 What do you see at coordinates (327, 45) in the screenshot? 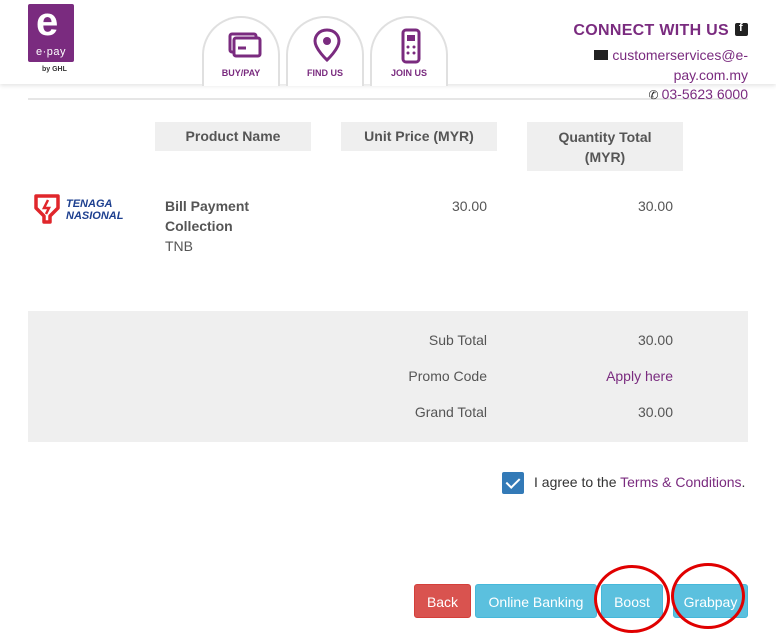
I see `location-pin-icon` at bounding box center [327, 45].